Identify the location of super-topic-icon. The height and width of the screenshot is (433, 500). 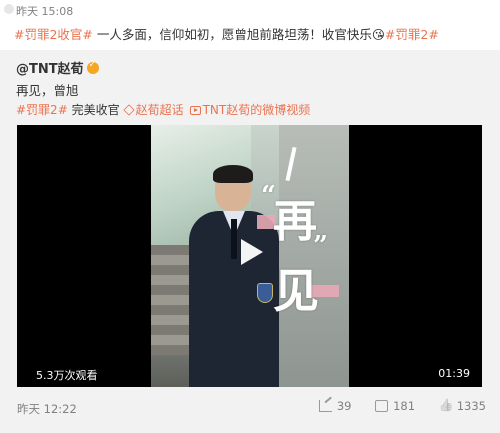
(128, 110).